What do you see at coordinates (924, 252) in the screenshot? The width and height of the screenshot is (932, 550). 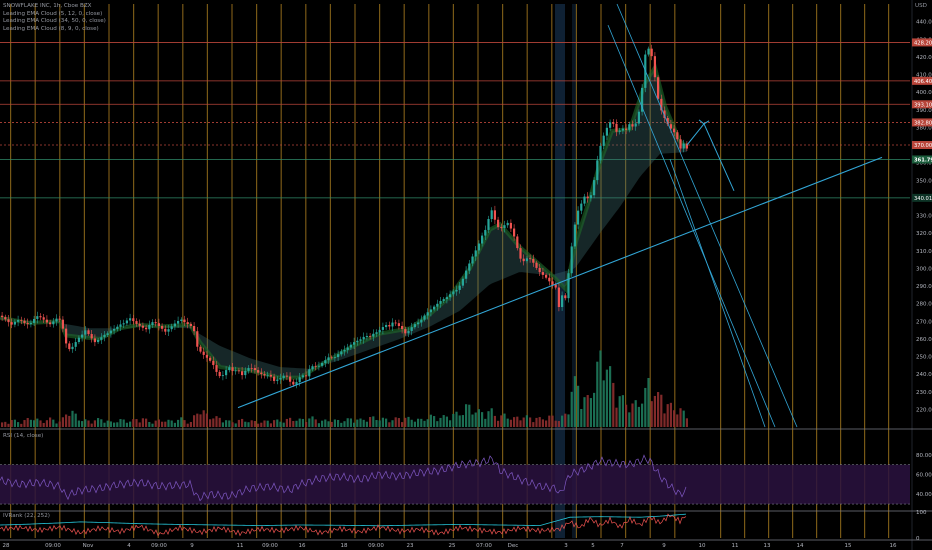 I see `price-tick-label: 310.00` at bounding box center [924, 252].